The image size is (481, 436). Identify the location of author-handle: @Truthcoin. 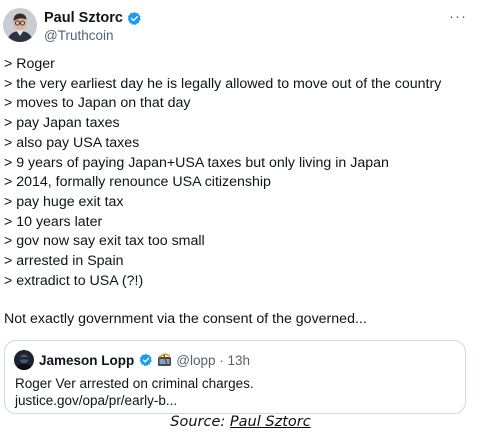
(78, 35).